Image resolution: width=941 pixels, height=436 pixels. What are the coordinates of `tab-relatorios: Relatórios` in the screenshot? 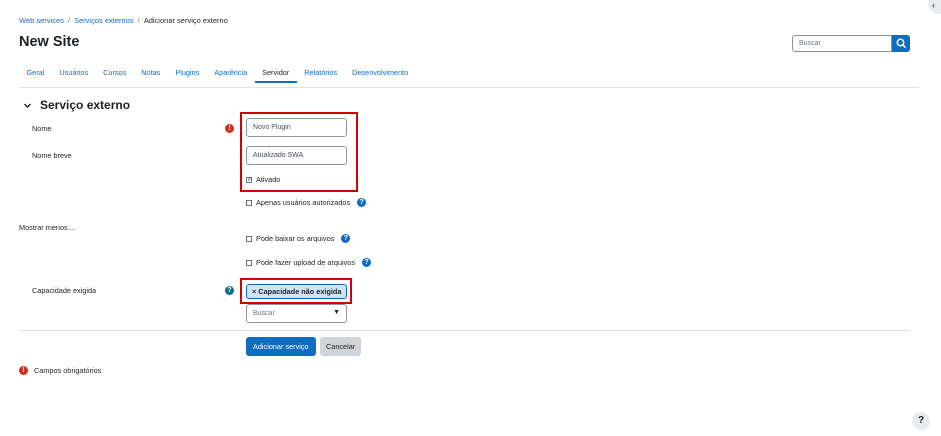 It's located at (321, 73).